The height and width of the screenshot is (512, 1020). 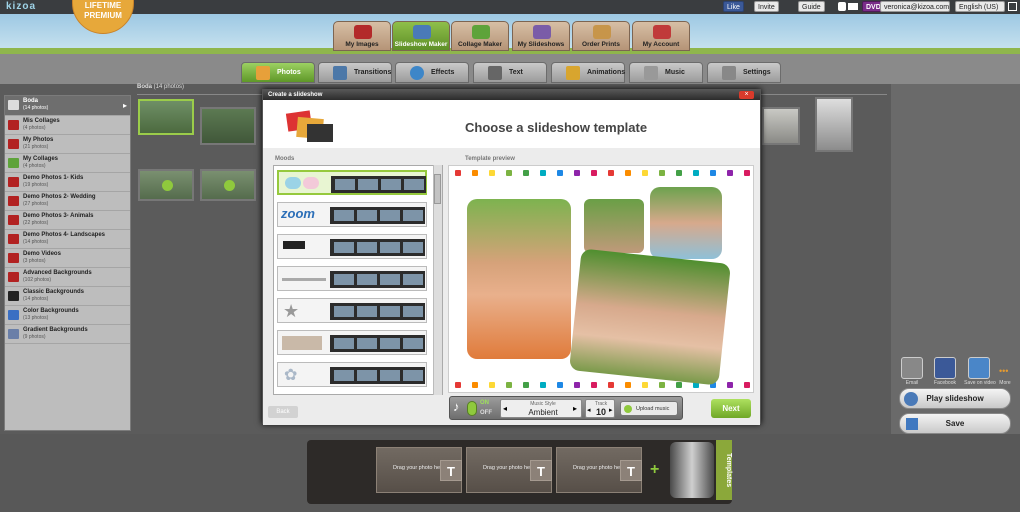 I want to click on kizoa-logo: kizoa, so click(x=21, y=6).